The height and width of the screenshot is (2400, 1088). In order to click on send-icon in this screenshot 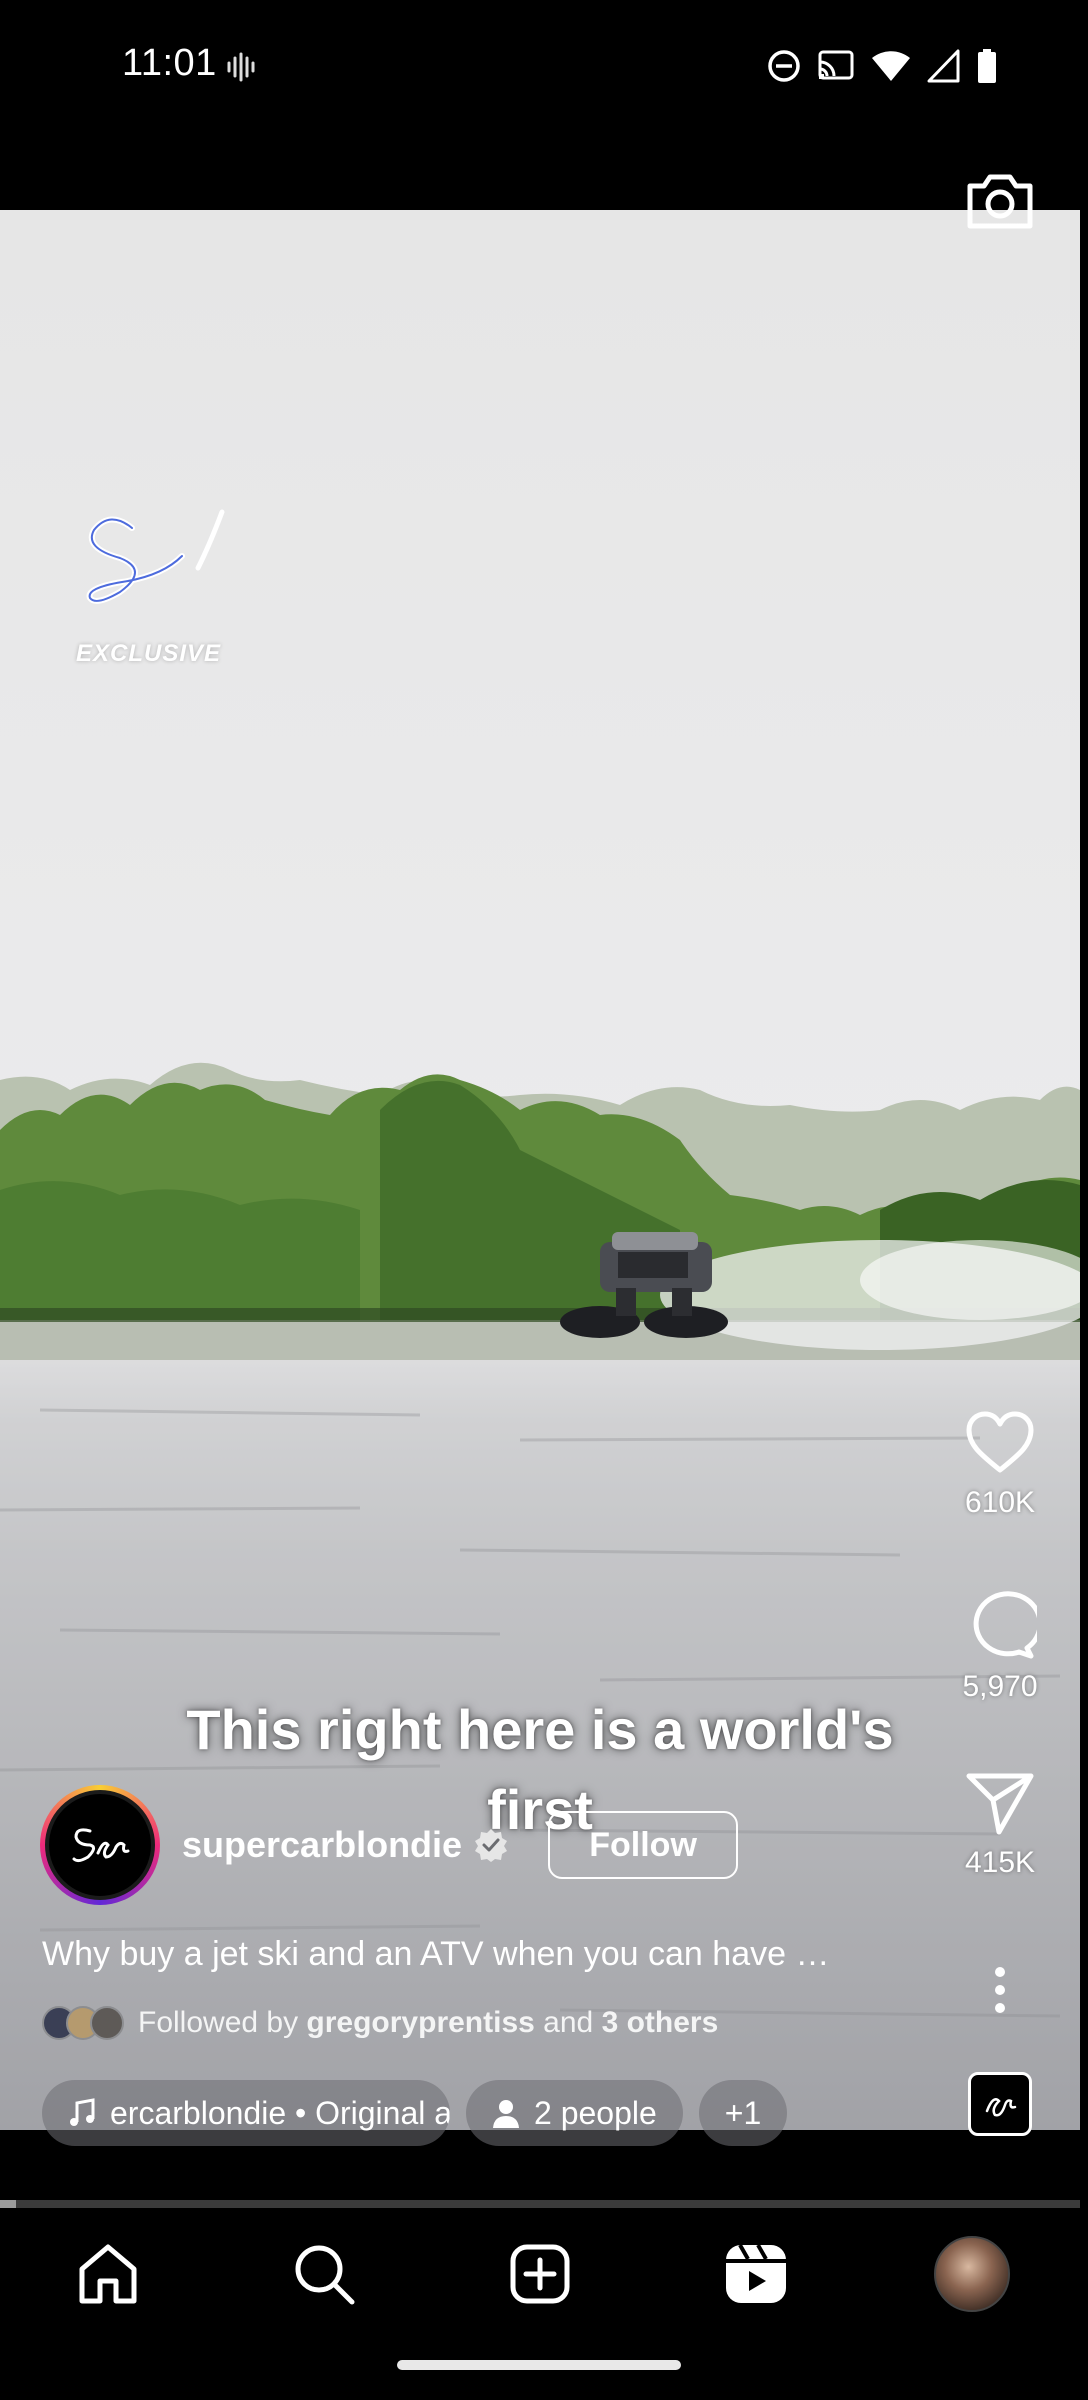, I will do `click(1000, 1803)`.